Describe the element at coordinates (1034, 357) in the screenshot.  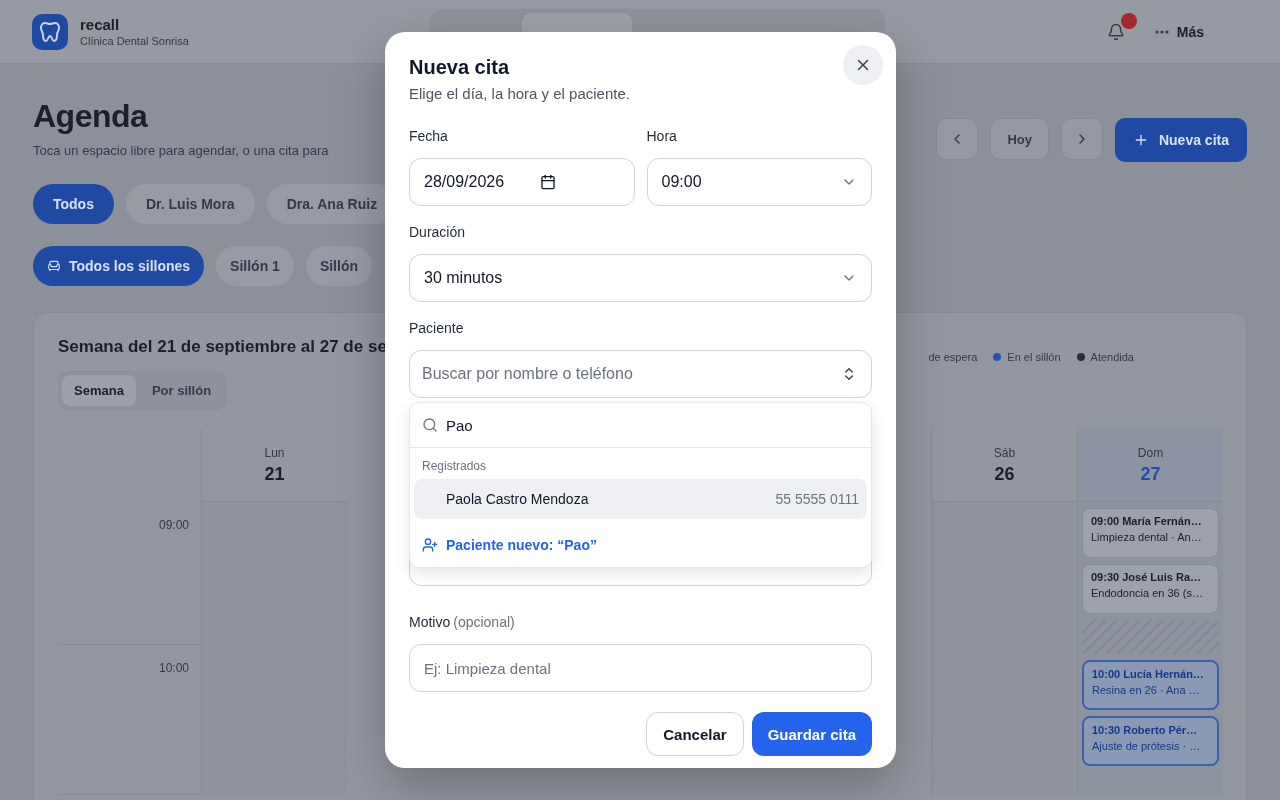
I see `legend-label: En el sillón` at that location.